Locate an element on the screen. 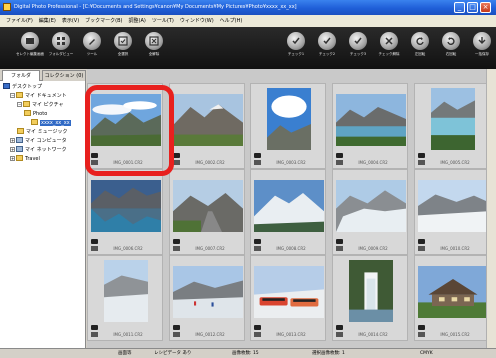 Image resolution: width=496 pixels, height=358 pixels. tree-item: − マイ ピクチャ is located at coordinates (40, 105).